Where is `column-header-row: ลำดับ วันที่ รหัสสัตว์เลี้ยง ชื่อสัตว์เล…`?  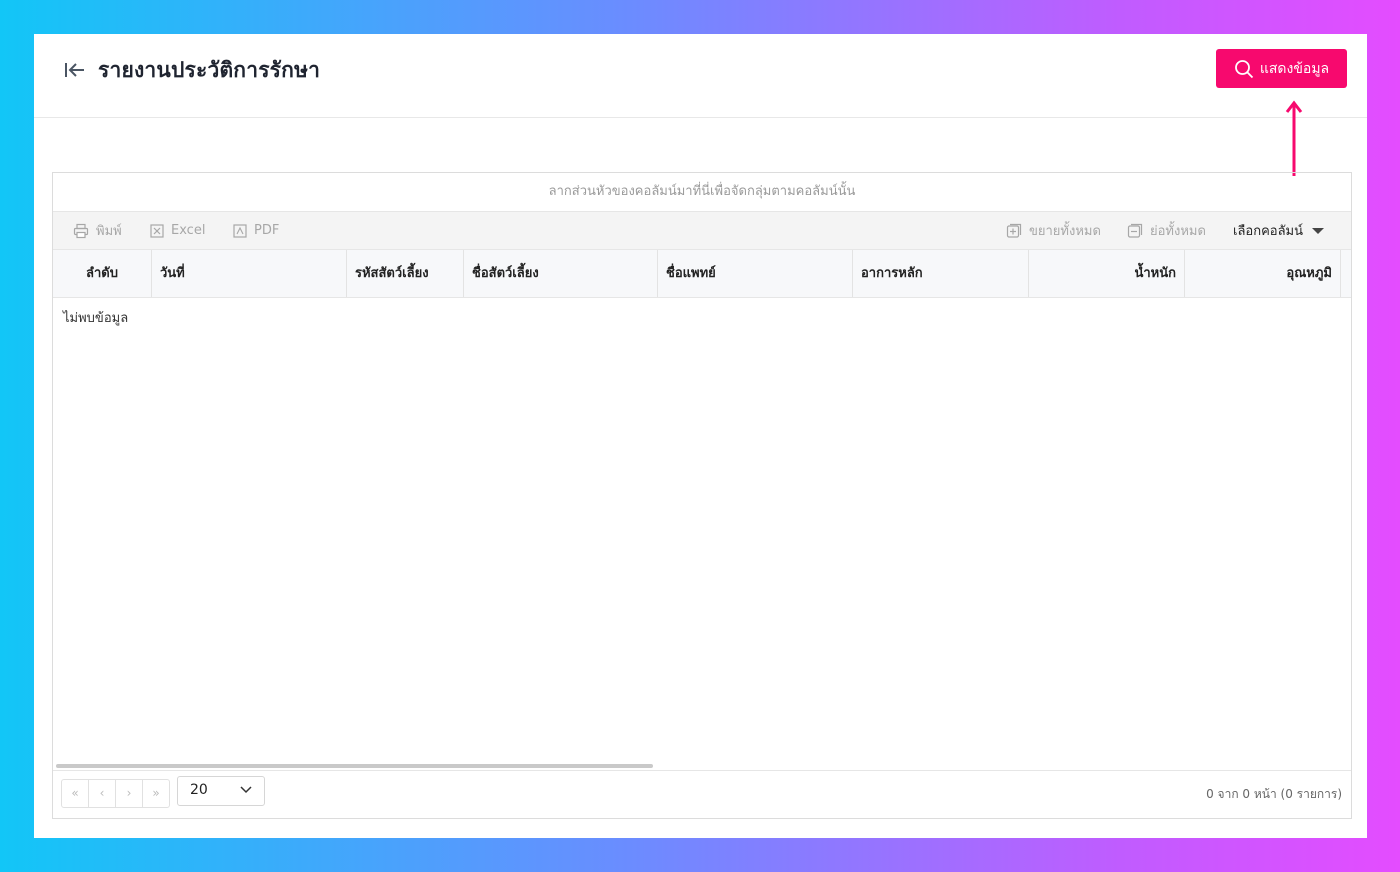 column-header-row: ลำดับ วันที่ รหัสสัตว์เลี้ยง ชื่อสัตว์เล… is located at coordinates (702, 274).